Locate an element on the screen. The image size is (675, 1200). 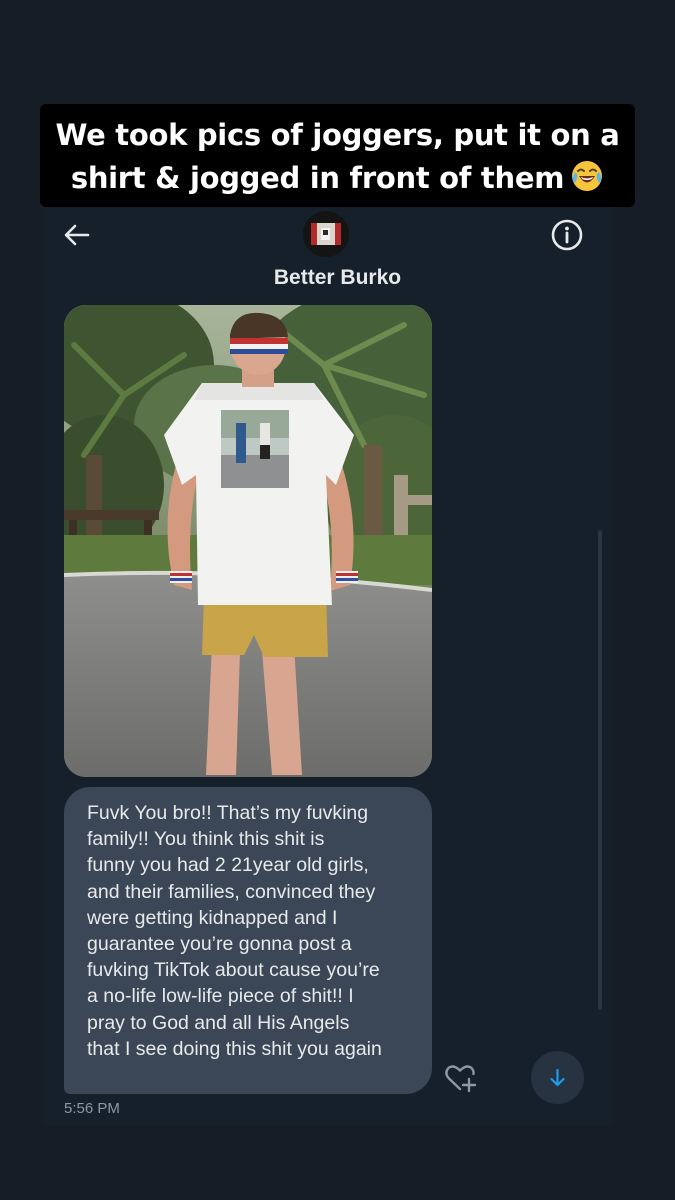
add-reaction-heart-icon is located at coordinates (460, 1078).